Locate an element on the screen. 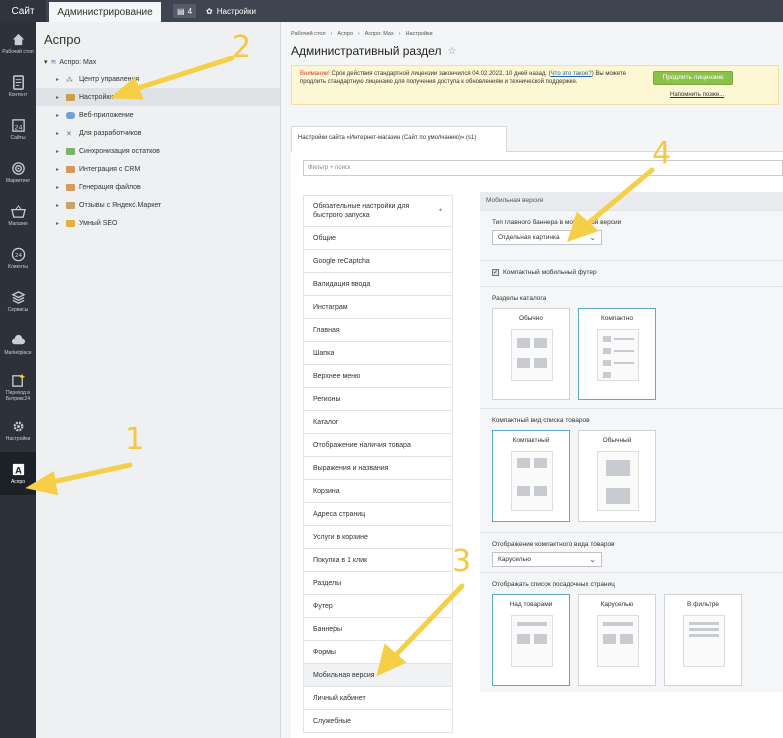 The width and height of the screenshot is (783, 738). tree-item-control-center: ▸ ⁂ Центр управления is located at coordinates (158, 79).